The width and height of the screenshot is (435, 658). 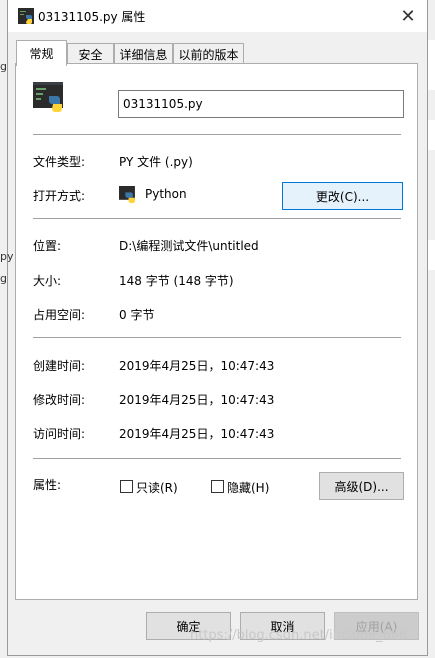 I want to click on tab-label: 安全, so click(x=90, y=54).